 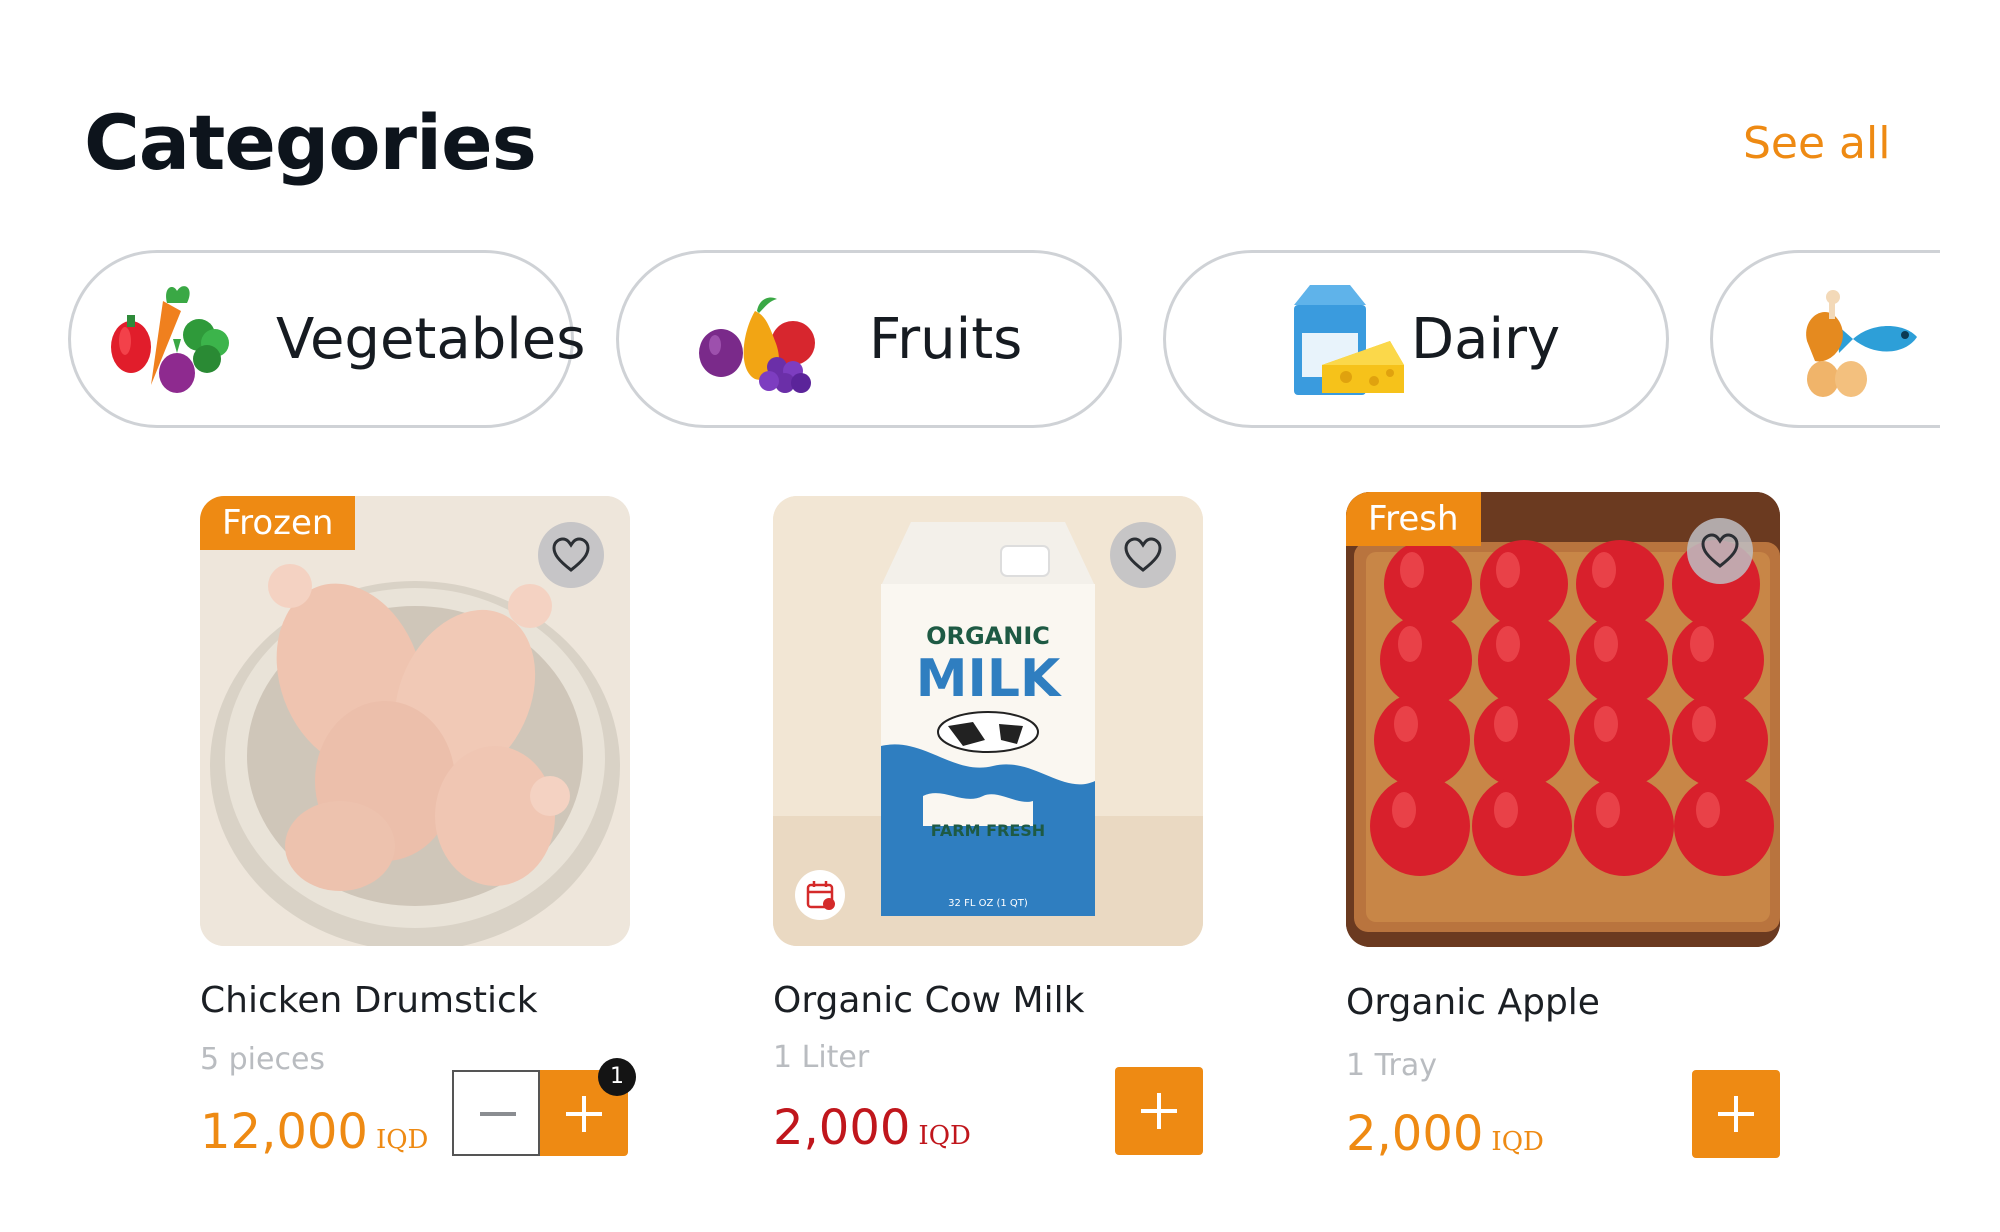 What do you see at coordinates (310, 142) in the screenshot?
I see `page-title: Categories` at bounding box center [310, 142].